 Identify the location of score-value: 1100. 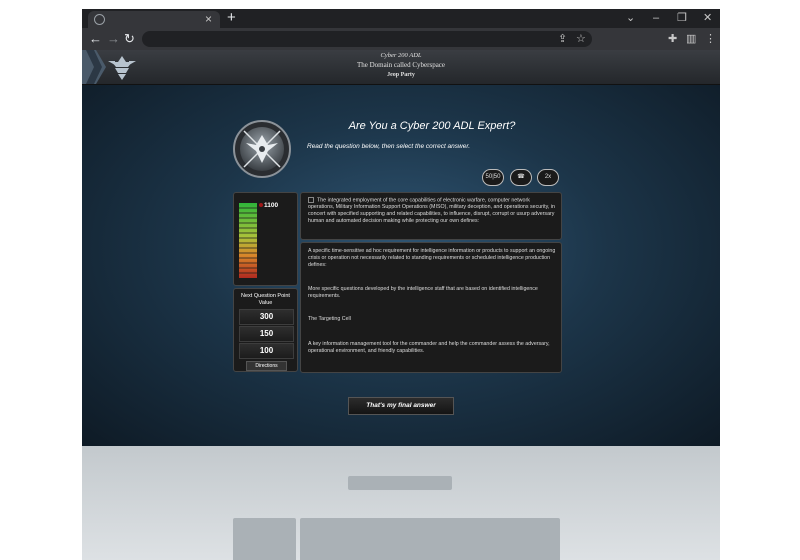
(271, 205).